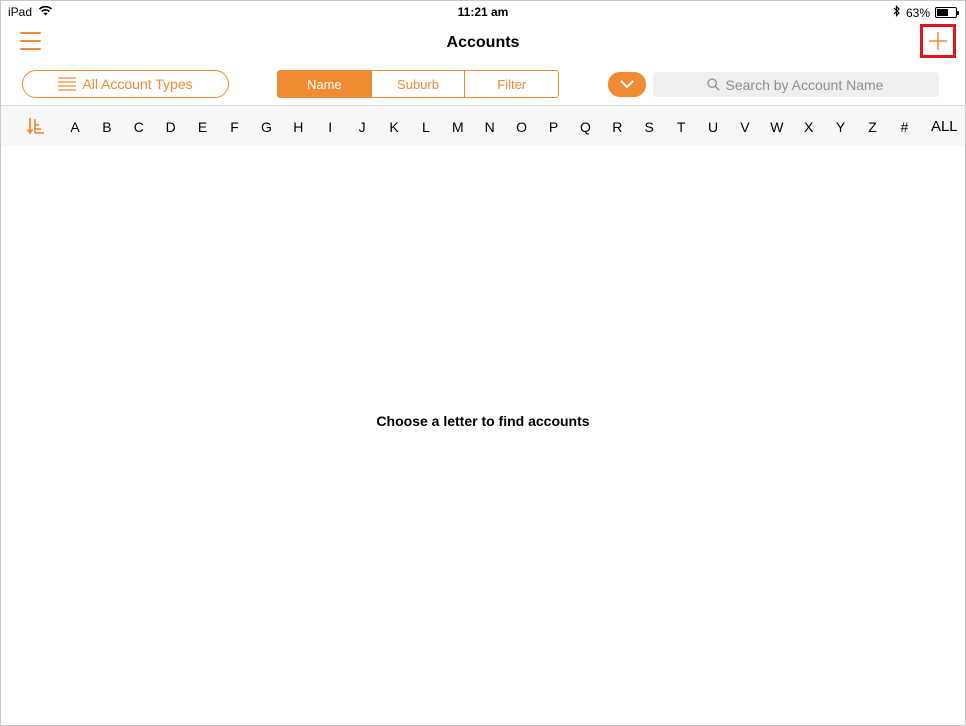  I want to click on search-mode-segmented-control: Name Suburb Filter, so click(418, 84).